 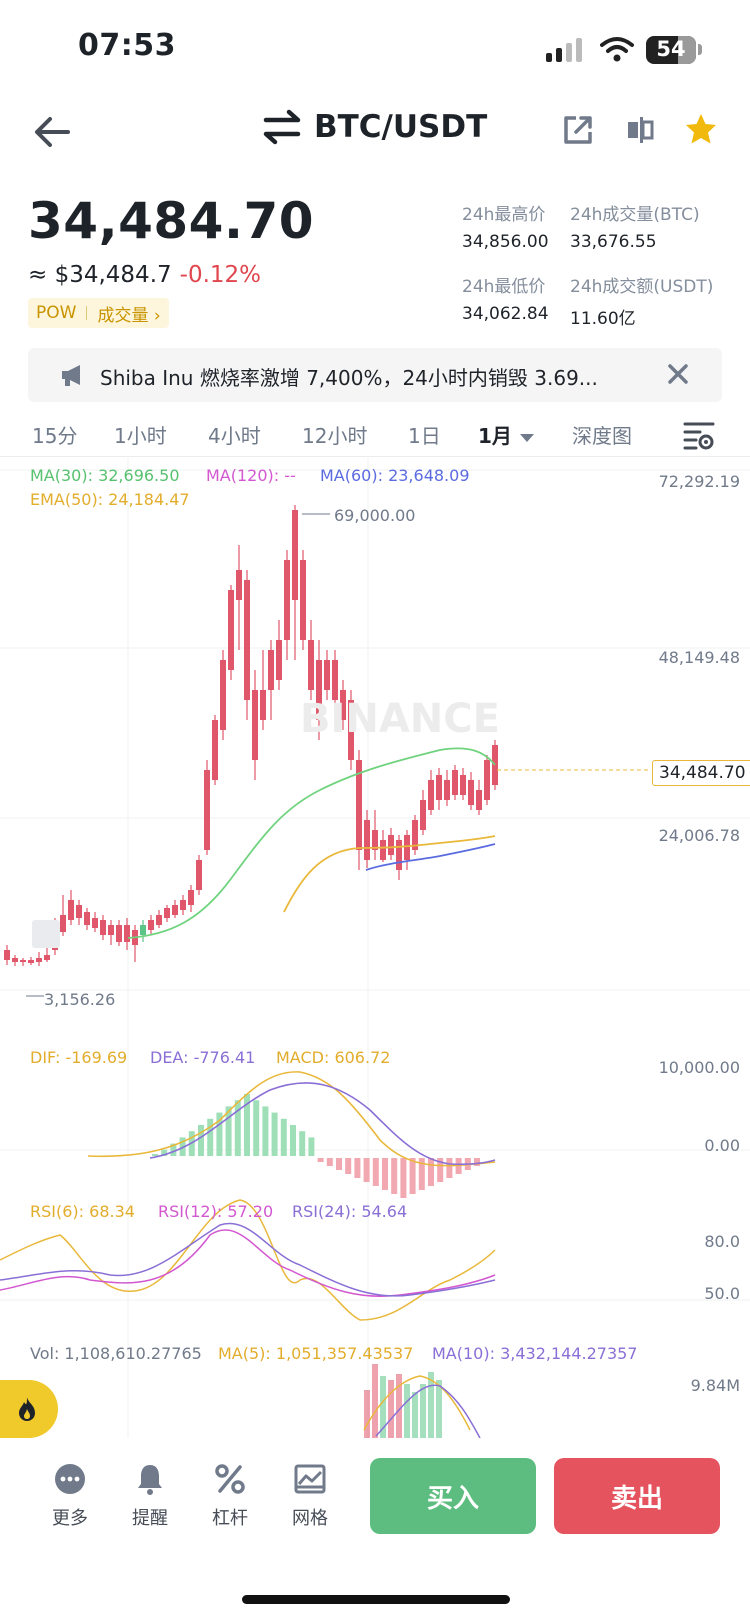 What do you see at coordinates (671, 50) in the screenshot?
I see `battery-icon: 54` at bounding box center [671, 50].